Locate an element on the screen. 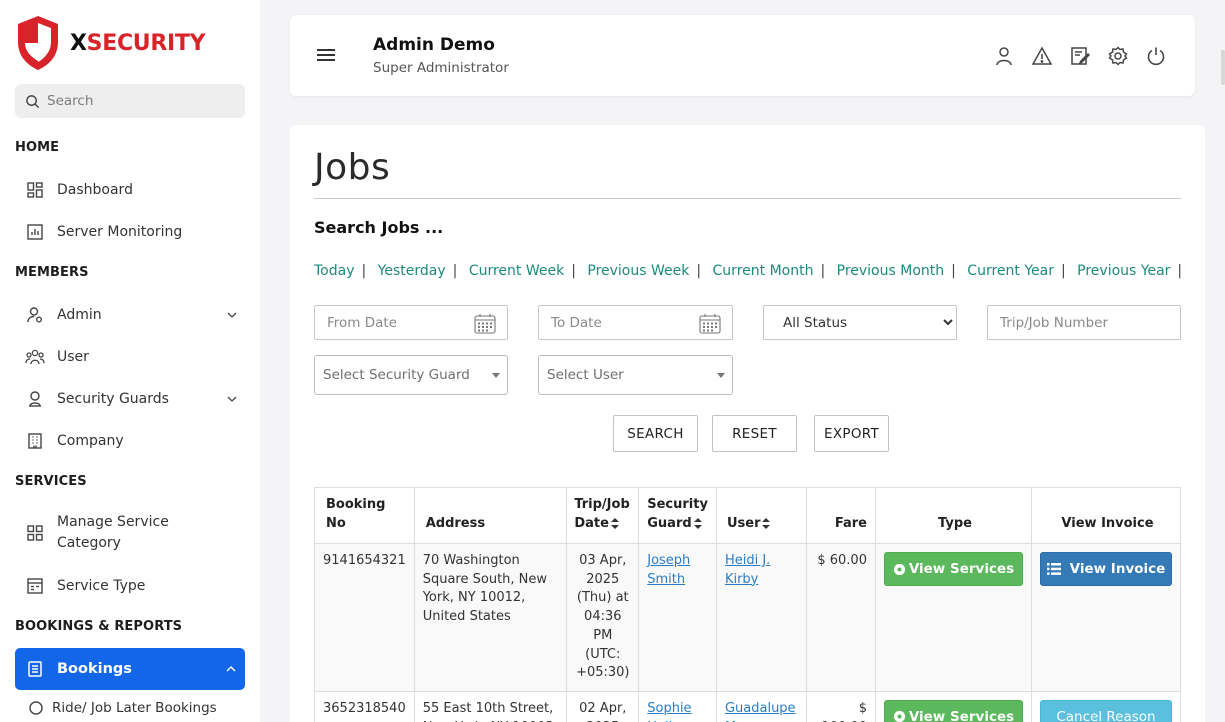 This screenshot has height=722, width=1225. user-icon is located at coordinates (1004, 56).